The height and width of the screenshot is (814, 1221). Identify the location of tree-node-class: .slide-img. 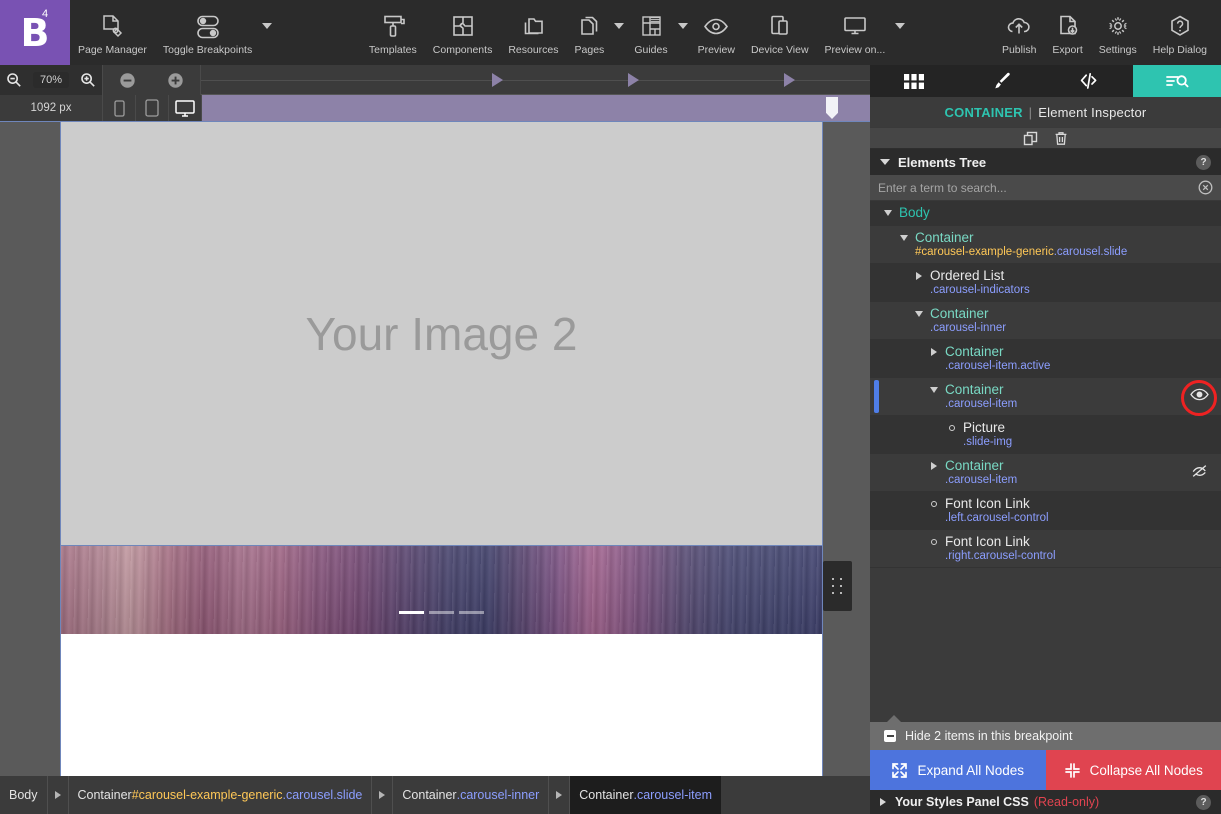
(988, 442).